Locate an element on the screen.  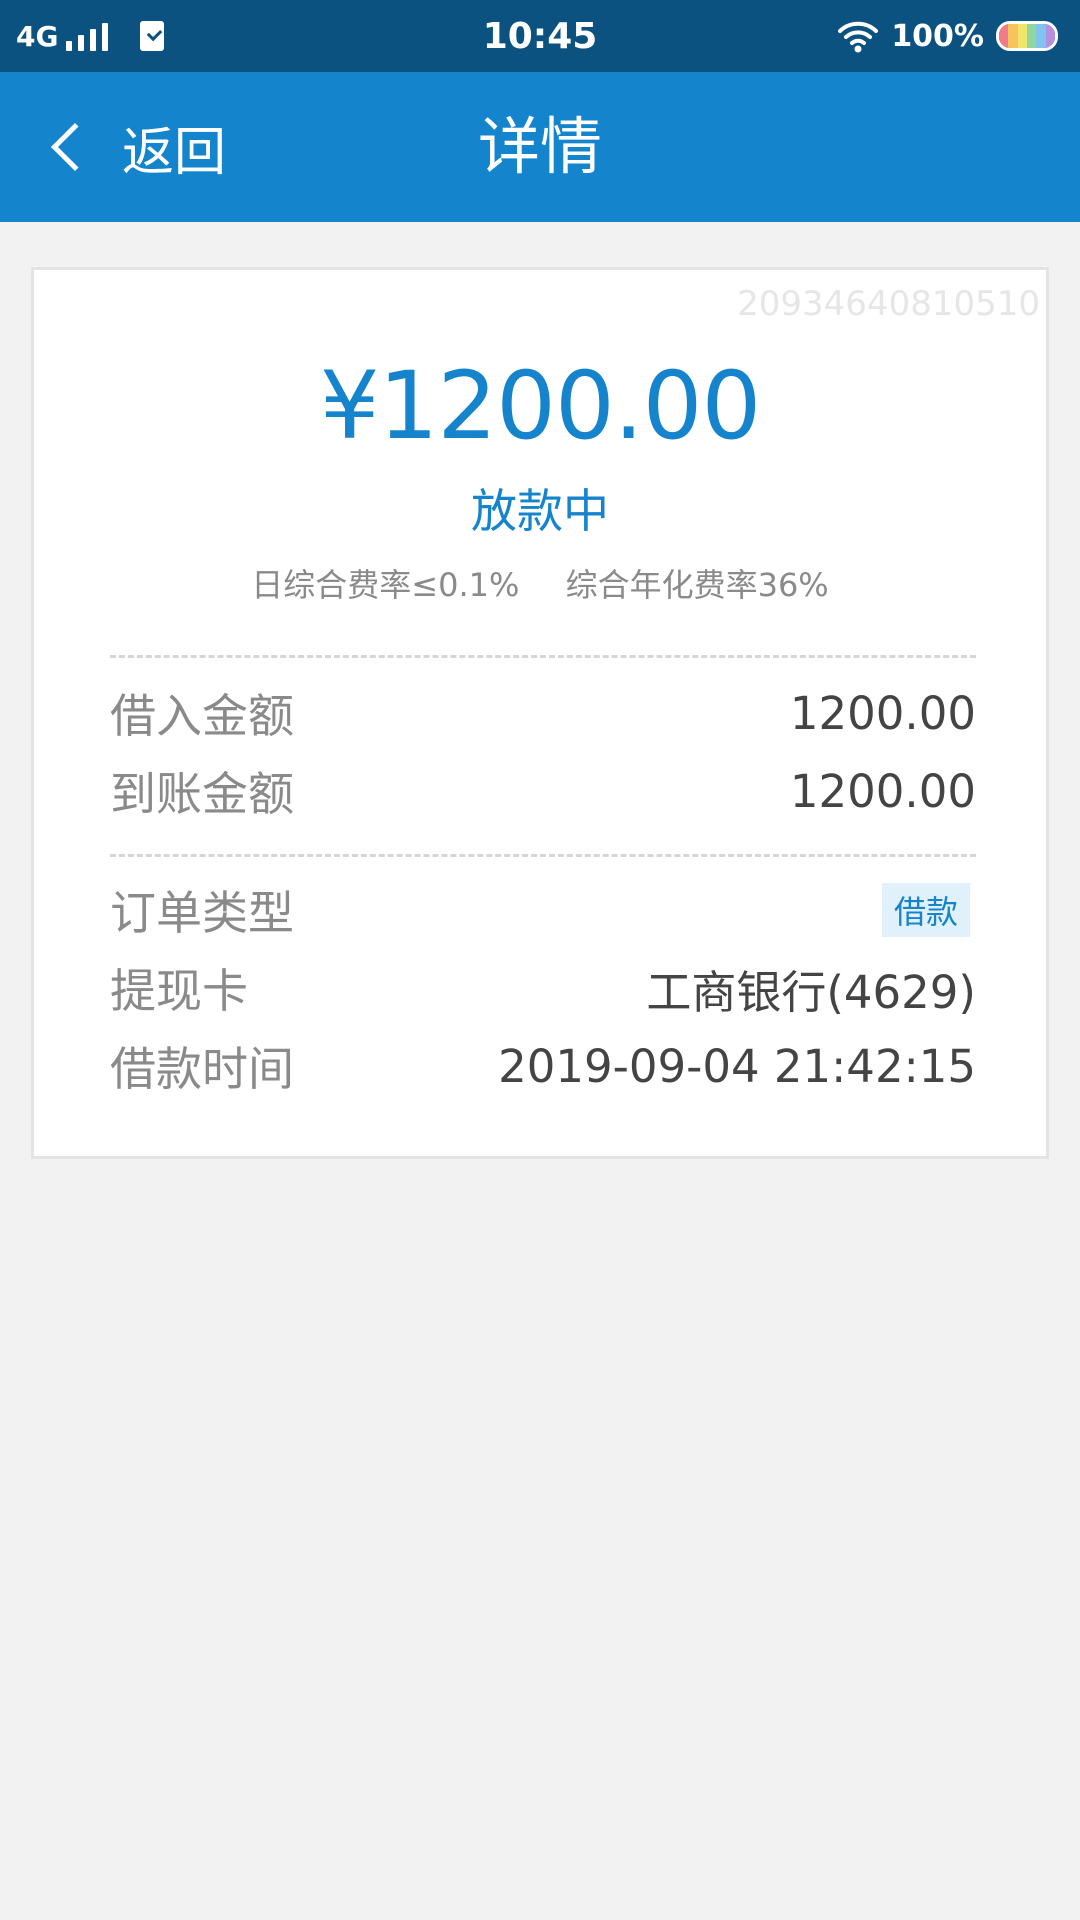
rate-info: 日综合费率≤0.1% 综合年化费率36% is located at coordinates (540, 583).